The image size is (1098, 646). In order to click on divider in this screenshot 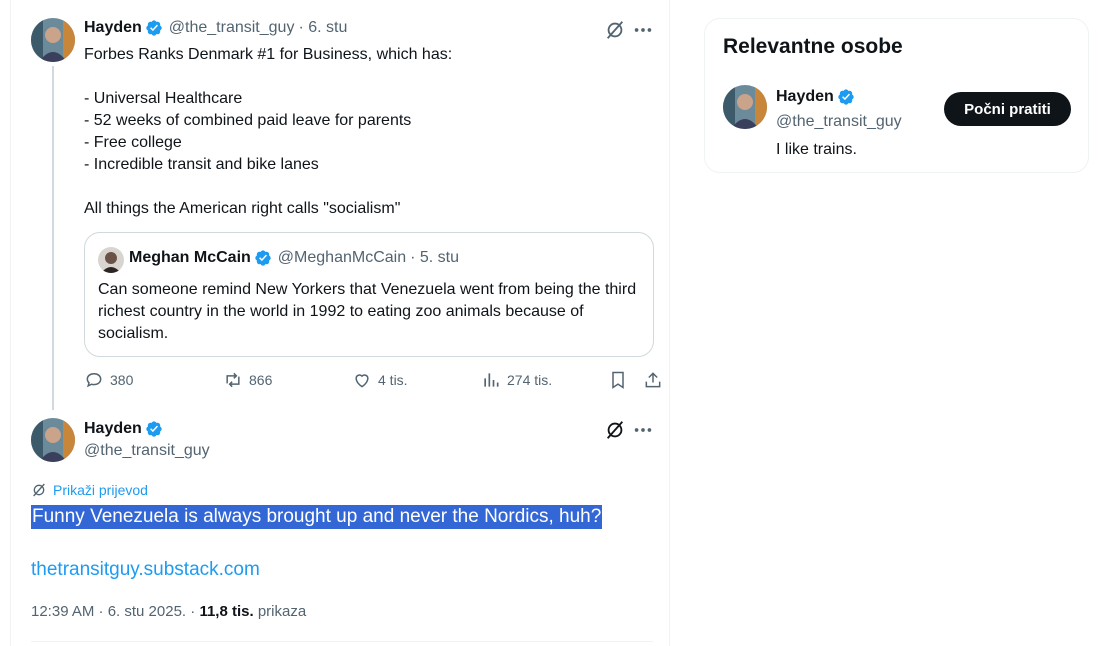, I will do `click(342, 641)`.